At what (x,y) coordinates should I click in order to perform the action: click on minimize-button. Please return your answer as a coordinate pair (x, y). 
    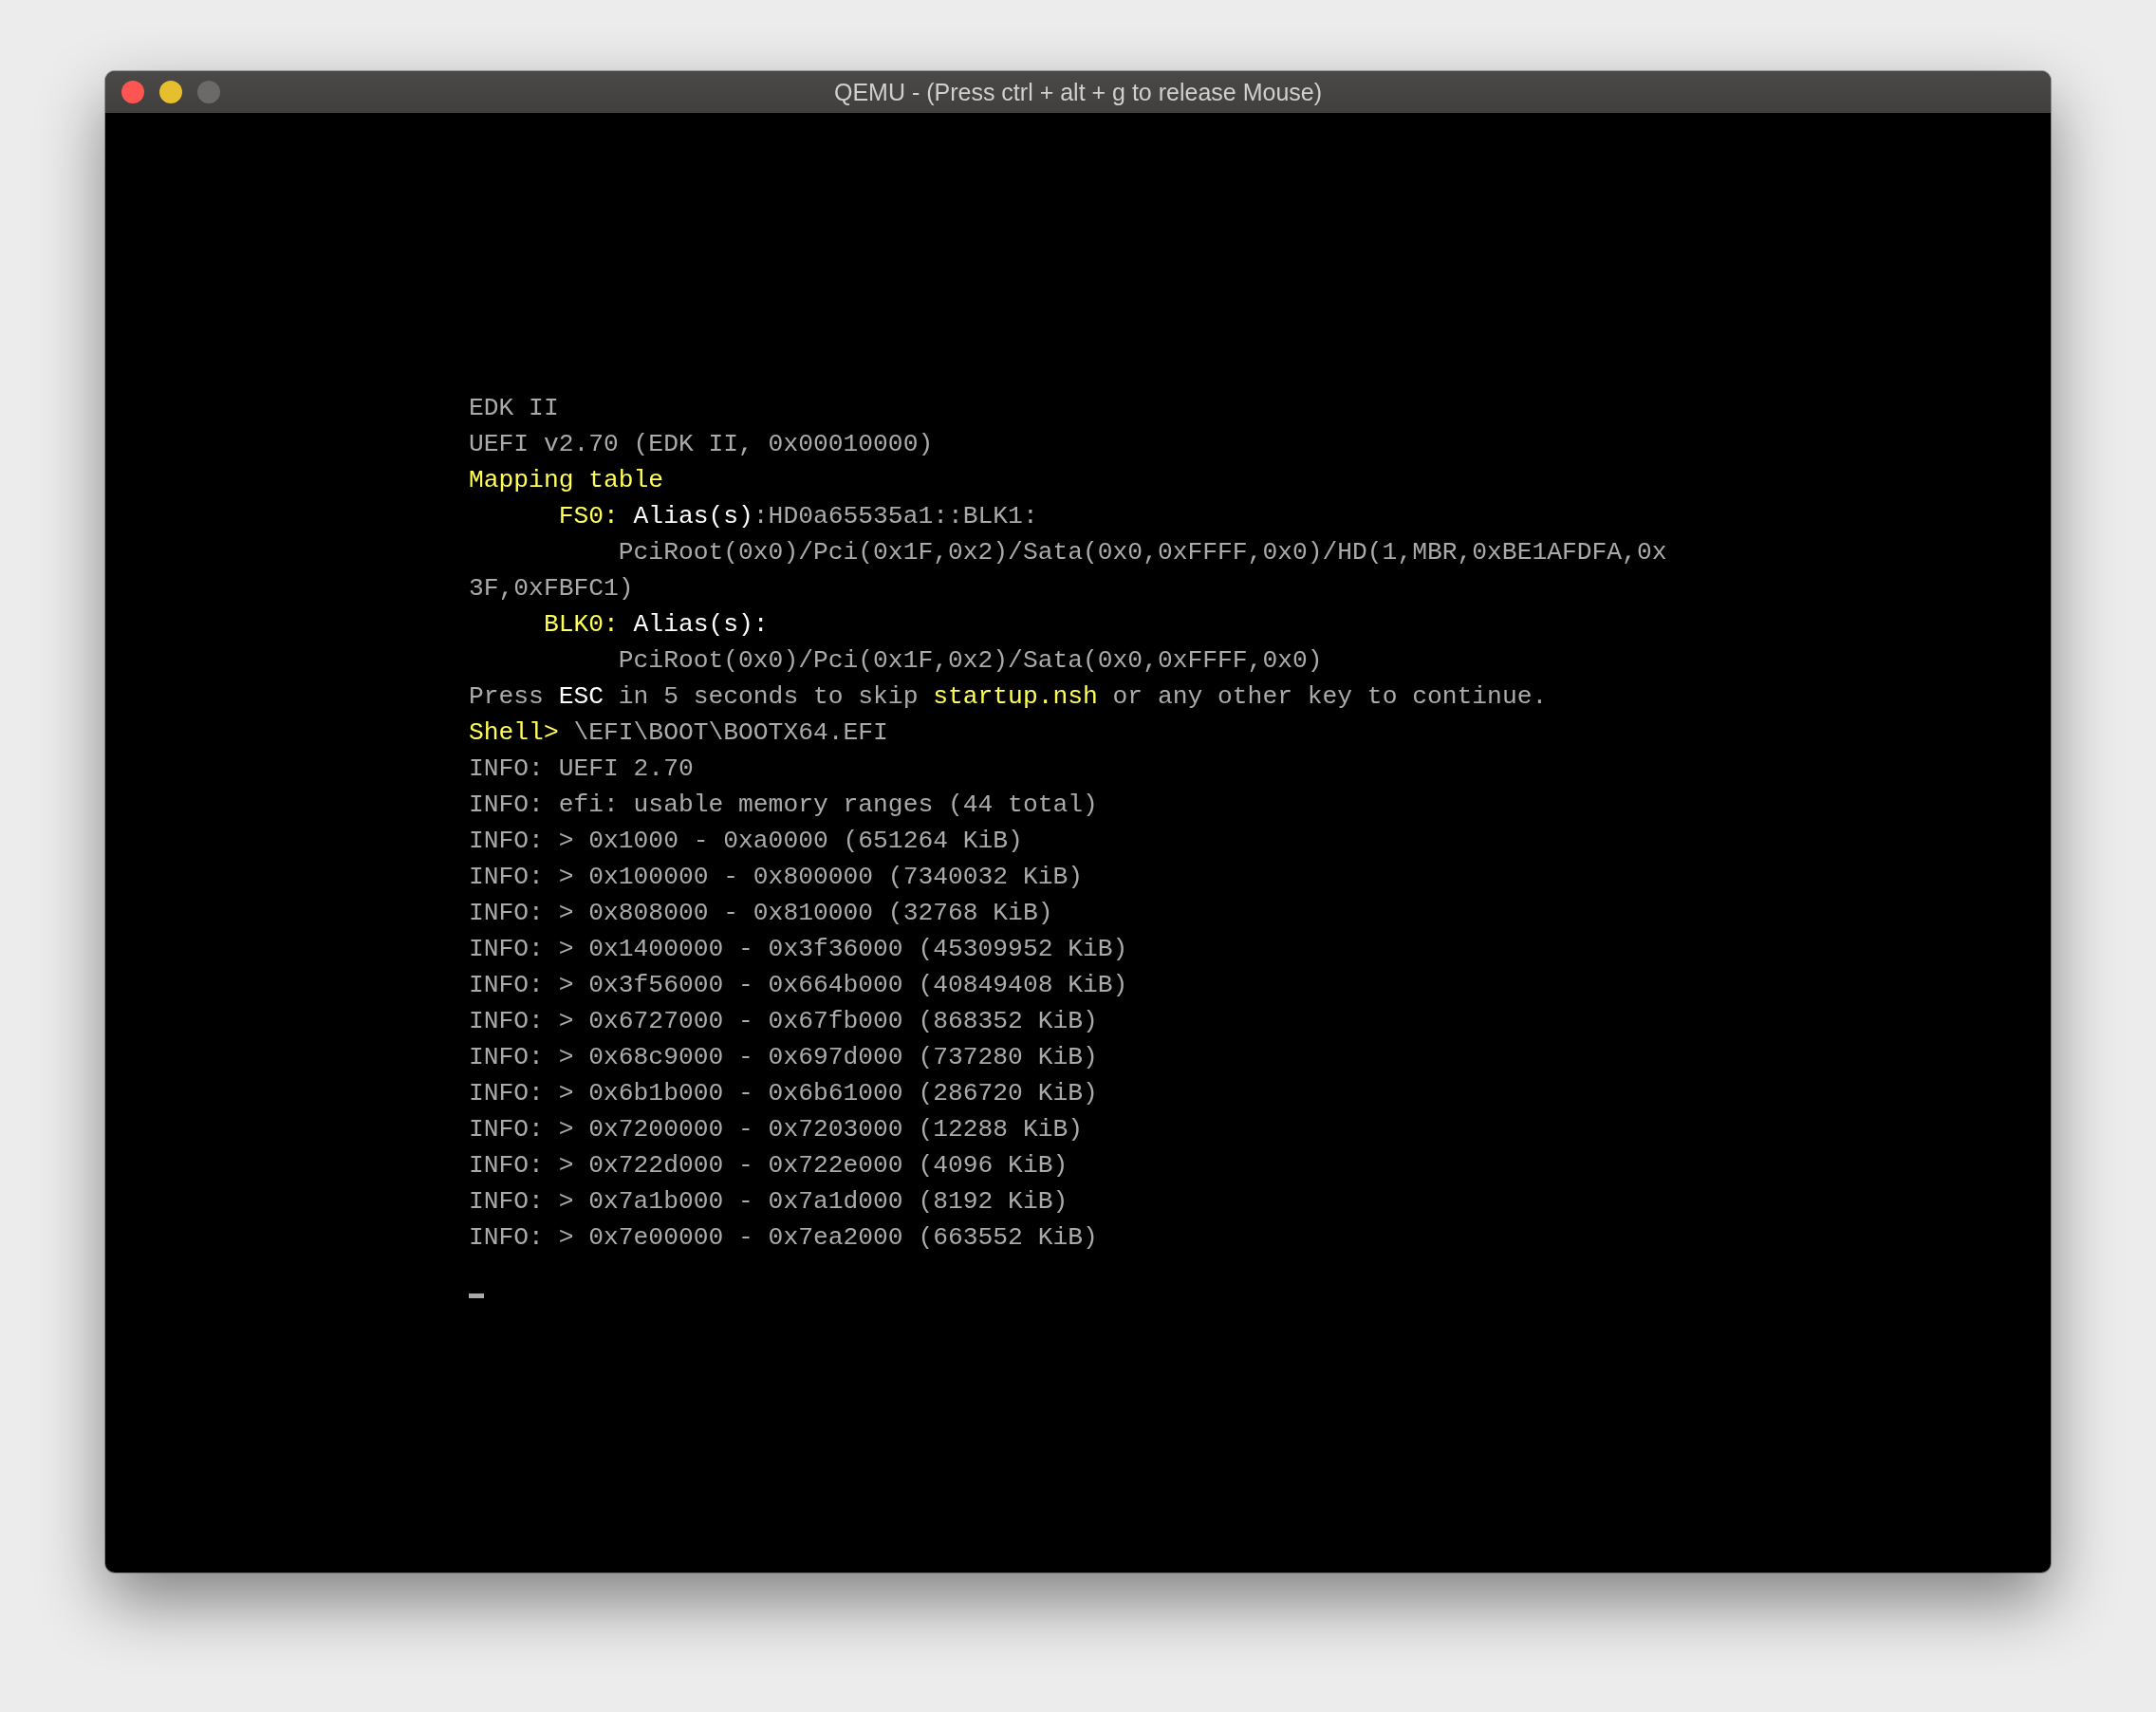
    Looking at the image, I should click on (170, 92).